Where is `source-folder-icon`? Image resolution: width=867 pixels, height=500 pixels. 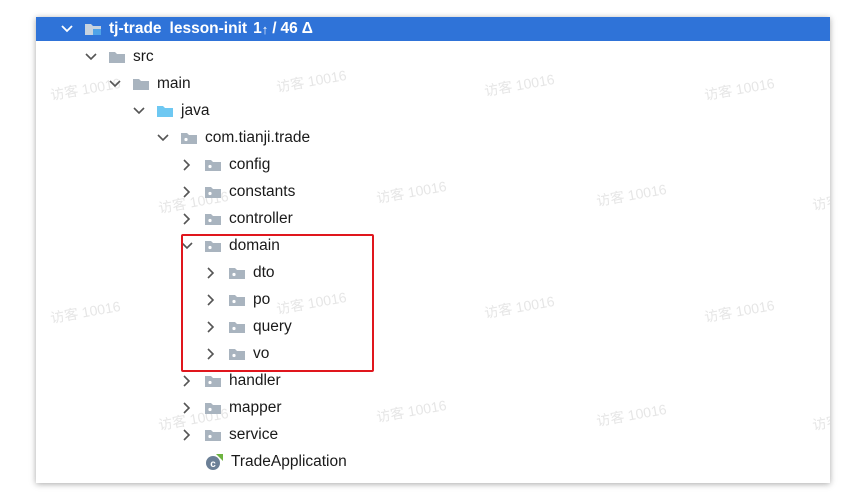 source-folder-icon is located at coordinates (165, 111).